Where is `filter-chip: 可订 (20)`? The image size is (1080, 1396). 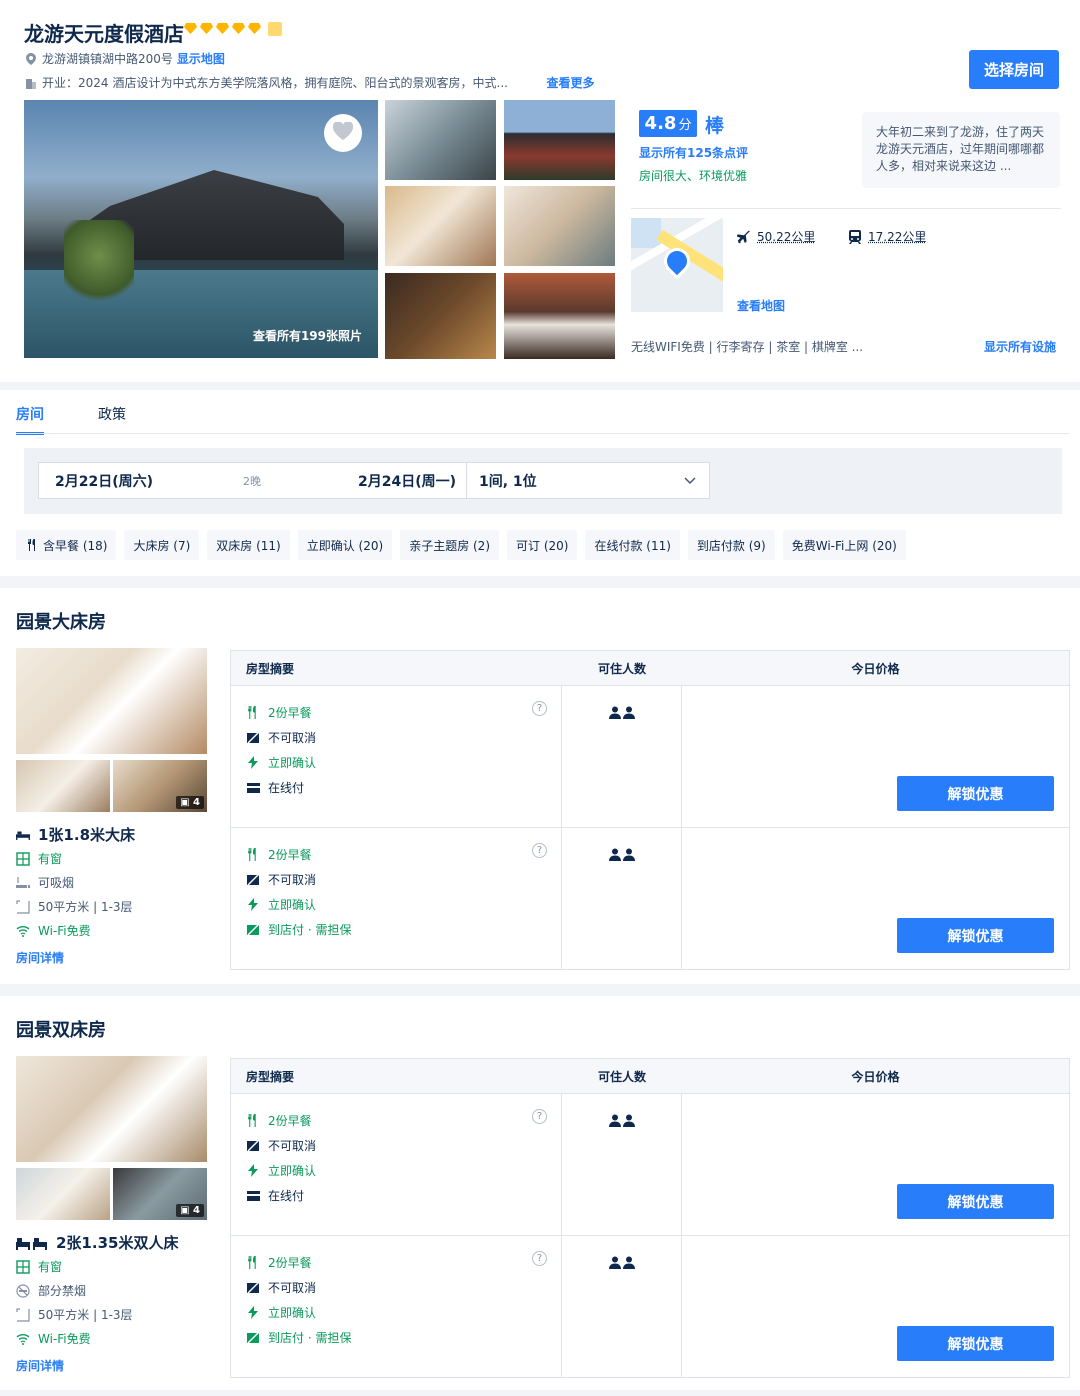
filter-chip: 可订 (20) is located at coordinates (542, 545).